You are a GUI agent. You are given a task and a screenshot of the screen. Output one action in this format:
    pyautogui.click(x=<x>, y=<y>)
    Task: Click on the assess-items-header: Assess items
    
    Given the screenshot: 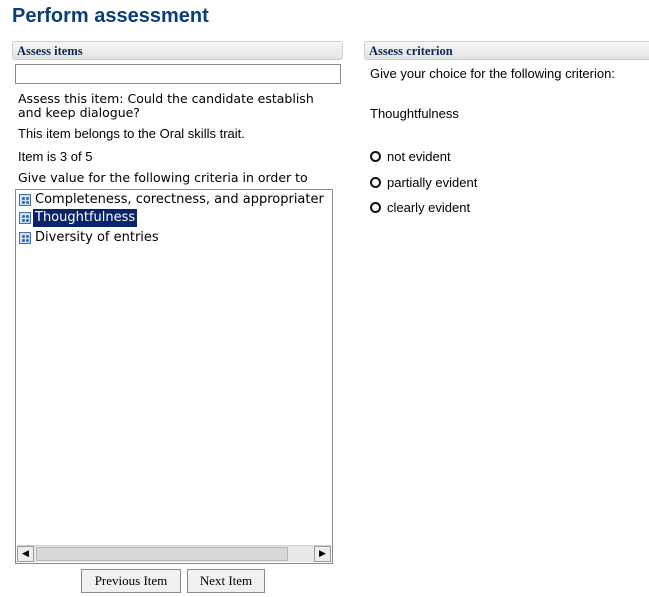 What is the action you would take?
    pyautogui.click(x=177, y=50)
    